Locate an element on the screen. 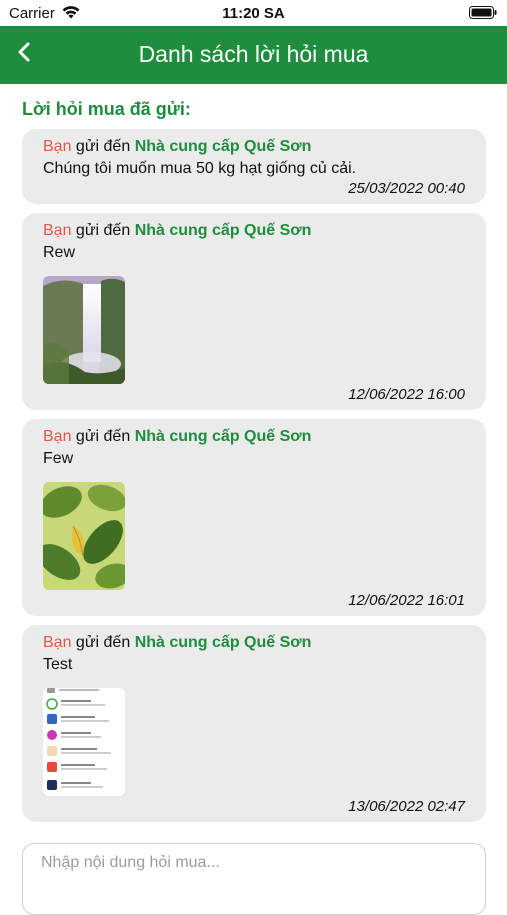  section-title: Lời hỏi mua đã gửi: is located at coordinates (106, 109).